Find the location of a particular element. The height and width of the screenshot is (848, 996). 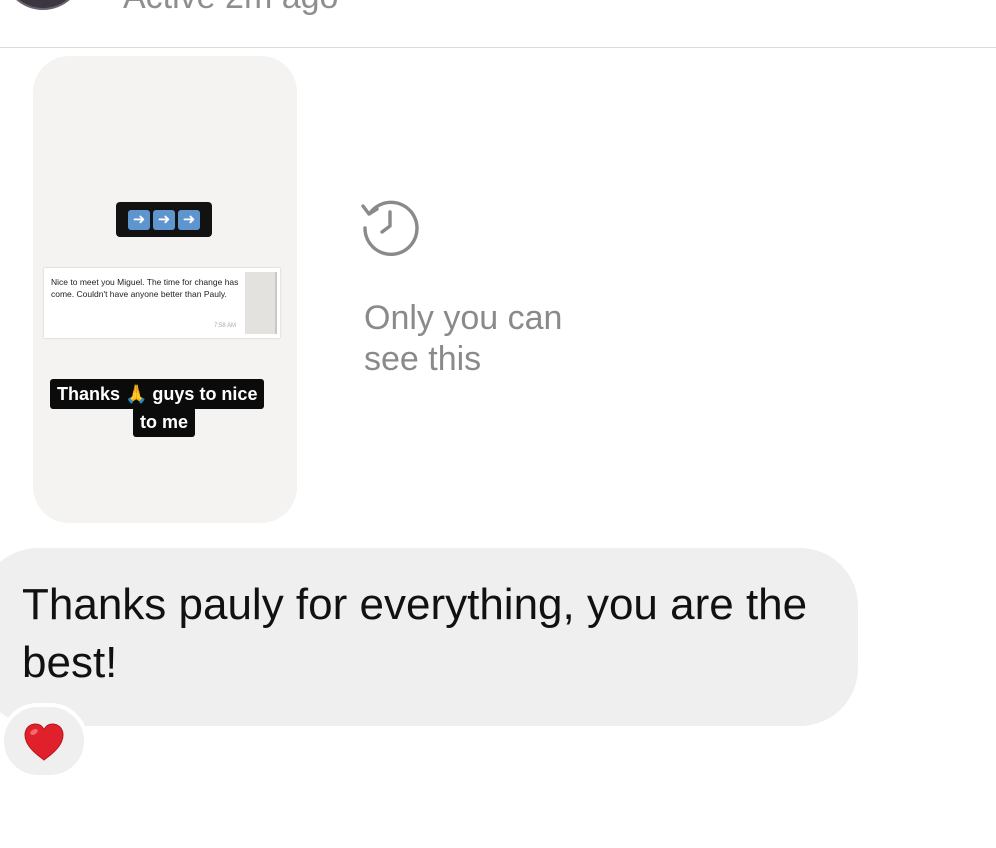

history-icon is located at coordinates (390, 225).